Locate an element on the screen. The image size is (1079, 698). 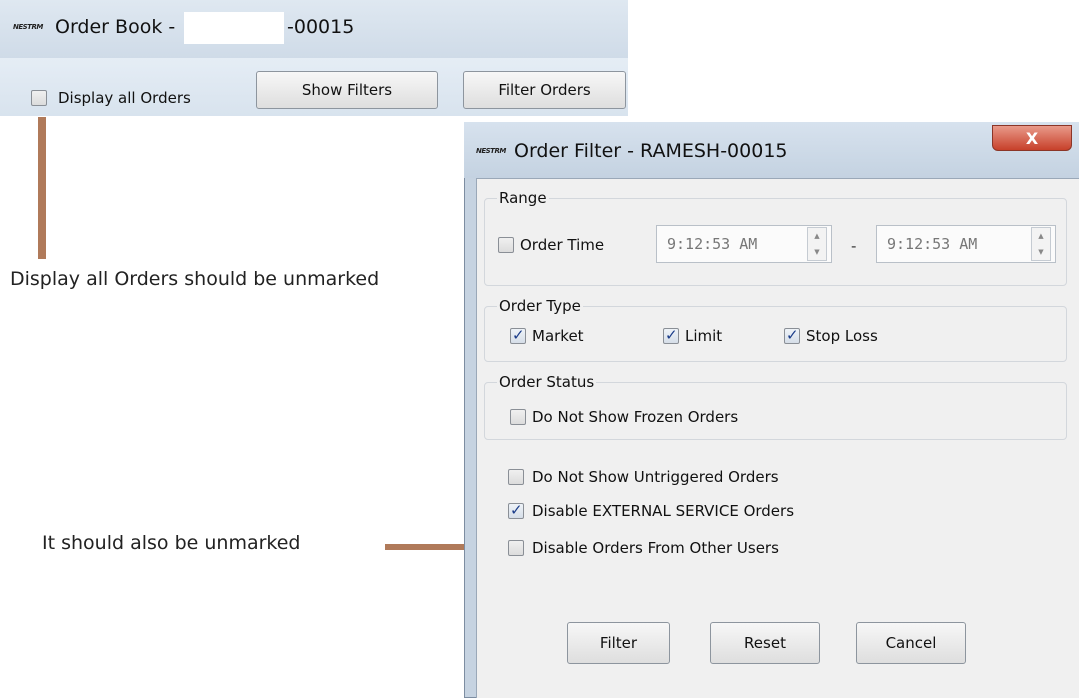
order-book-title-suffix: -00015 is located at coordinates (321, 27).